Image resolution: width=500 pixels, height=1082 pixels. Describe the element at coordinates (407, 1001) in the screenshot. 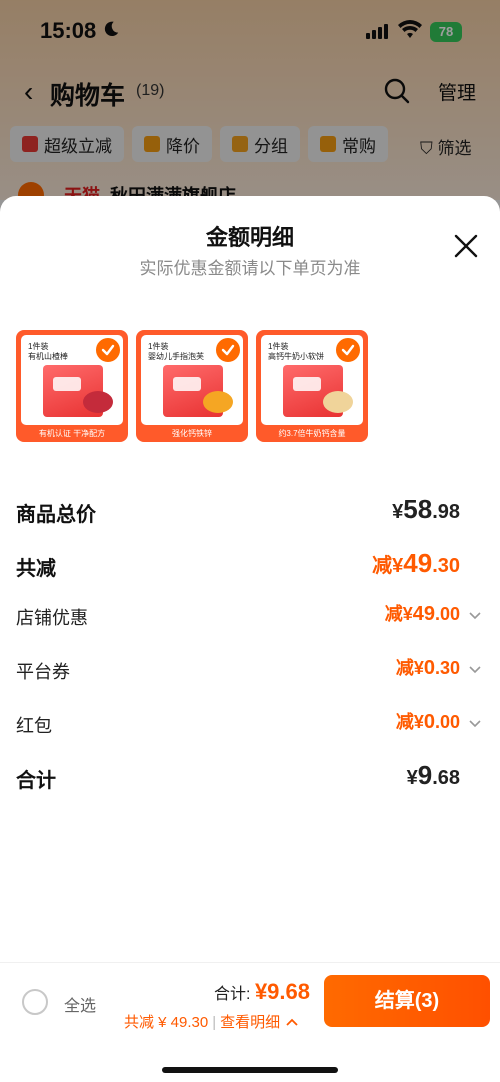

I see `checkout-button: 结算(3)` at that location.